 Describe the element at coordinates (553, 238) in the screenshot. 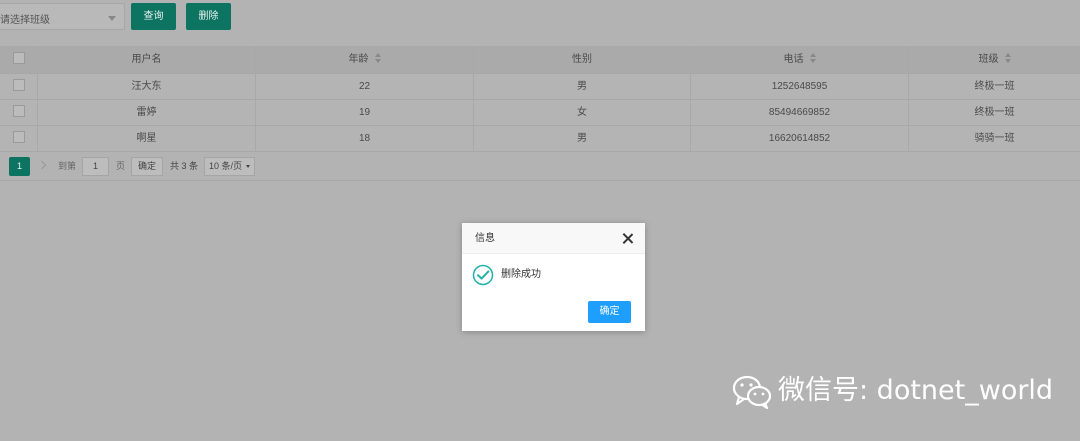

I see `dialog-header: 信息` at that location.